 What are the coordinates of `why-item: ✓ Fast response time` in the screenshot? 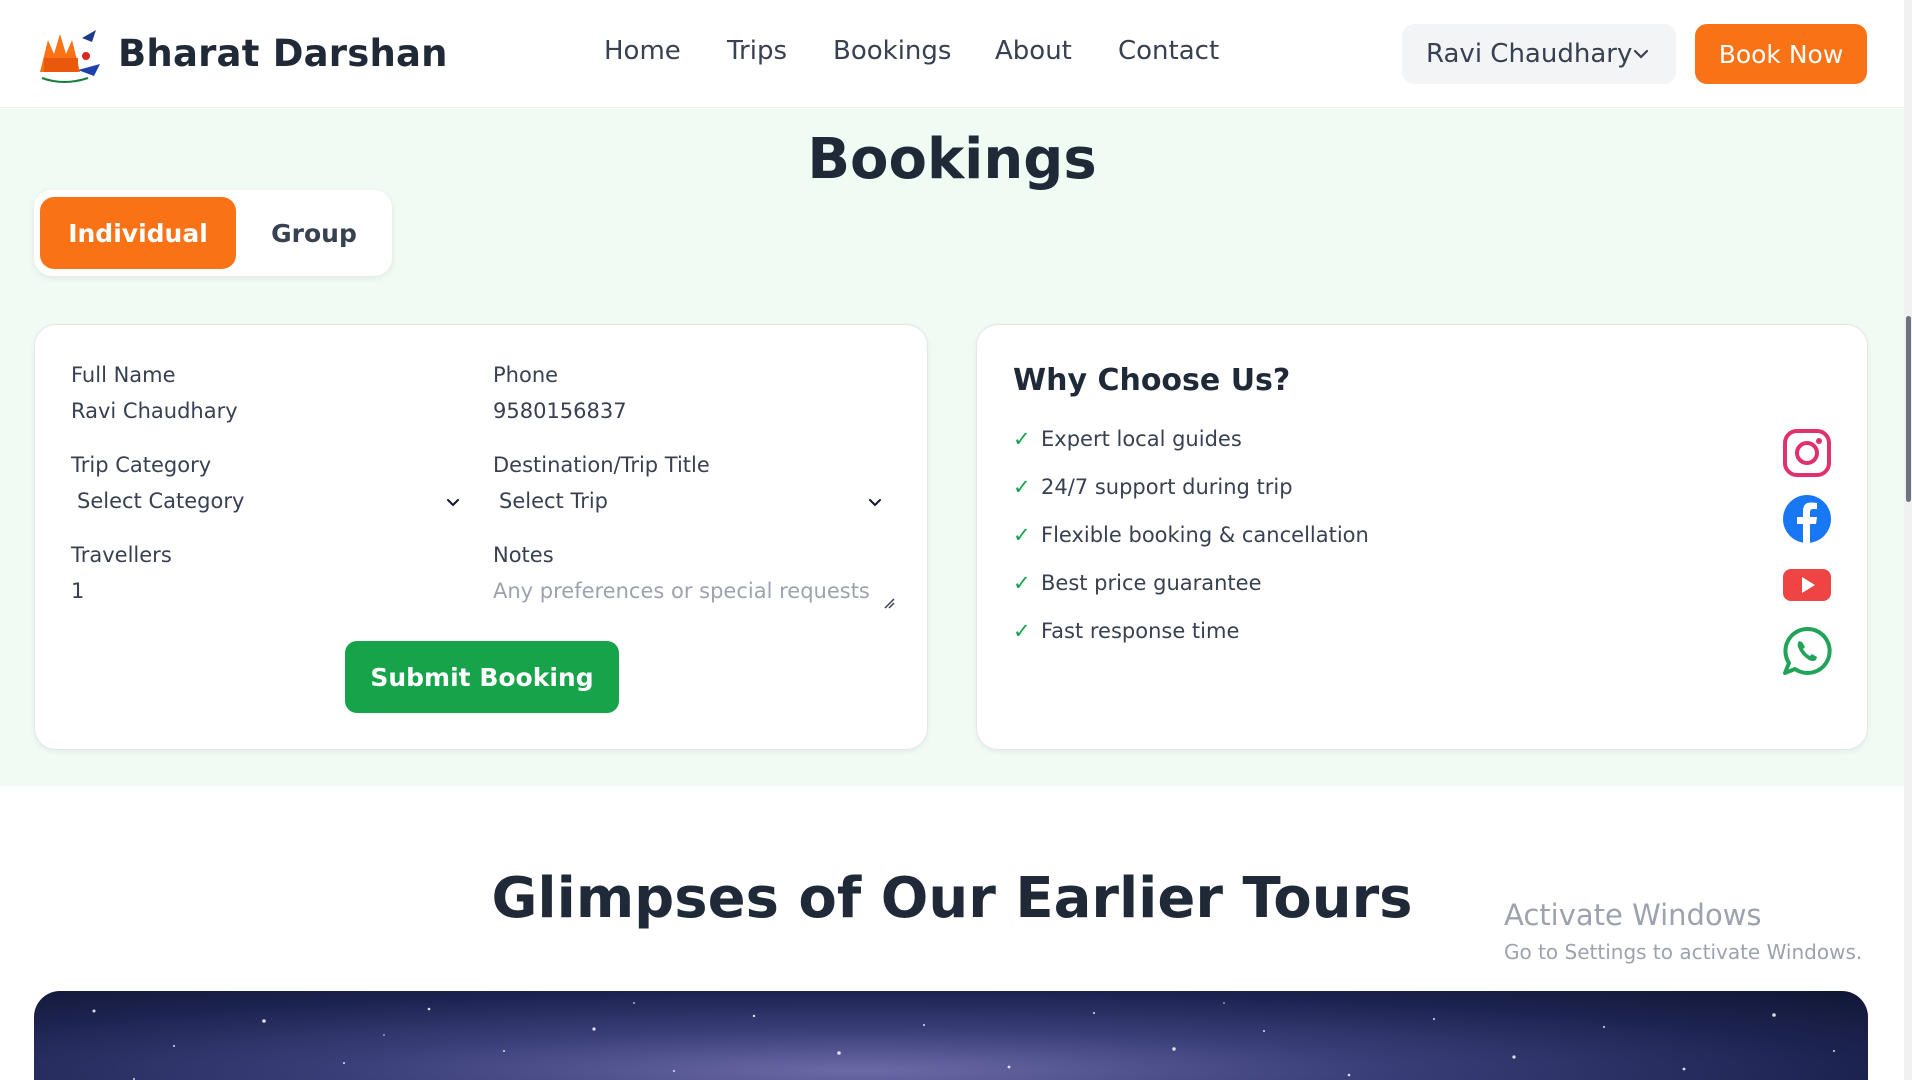 It's located at (1126, 631).